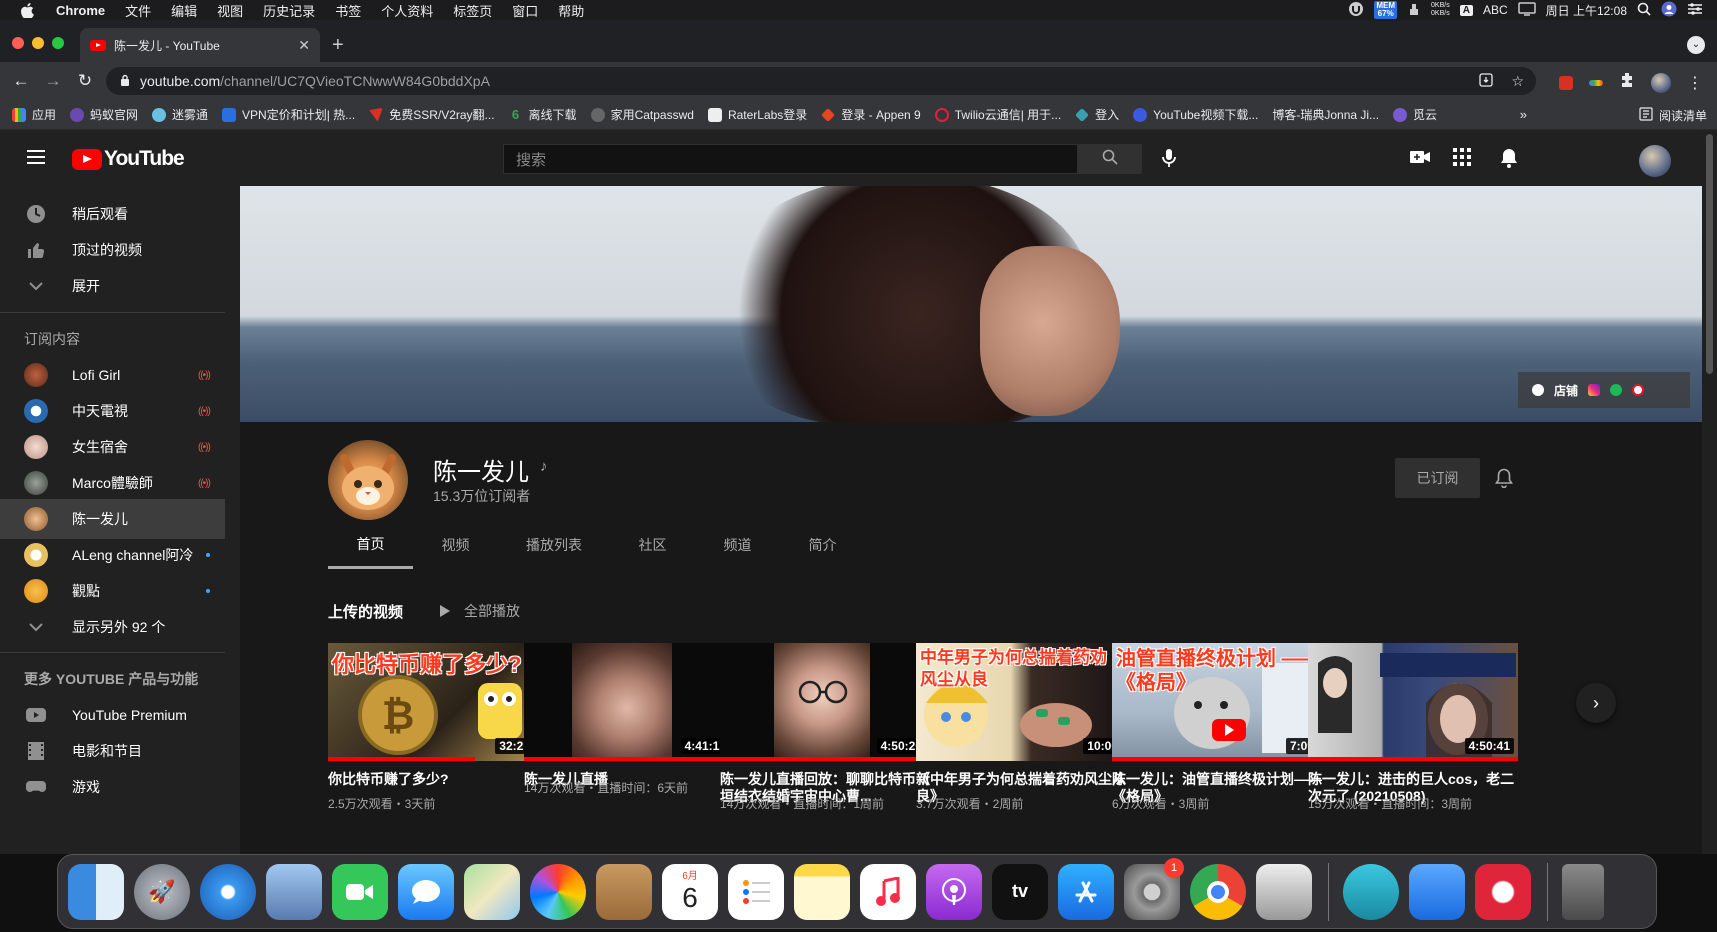  I want to click on sidebar-item-liked-videos: 顶过的视频, so click(112, 250).